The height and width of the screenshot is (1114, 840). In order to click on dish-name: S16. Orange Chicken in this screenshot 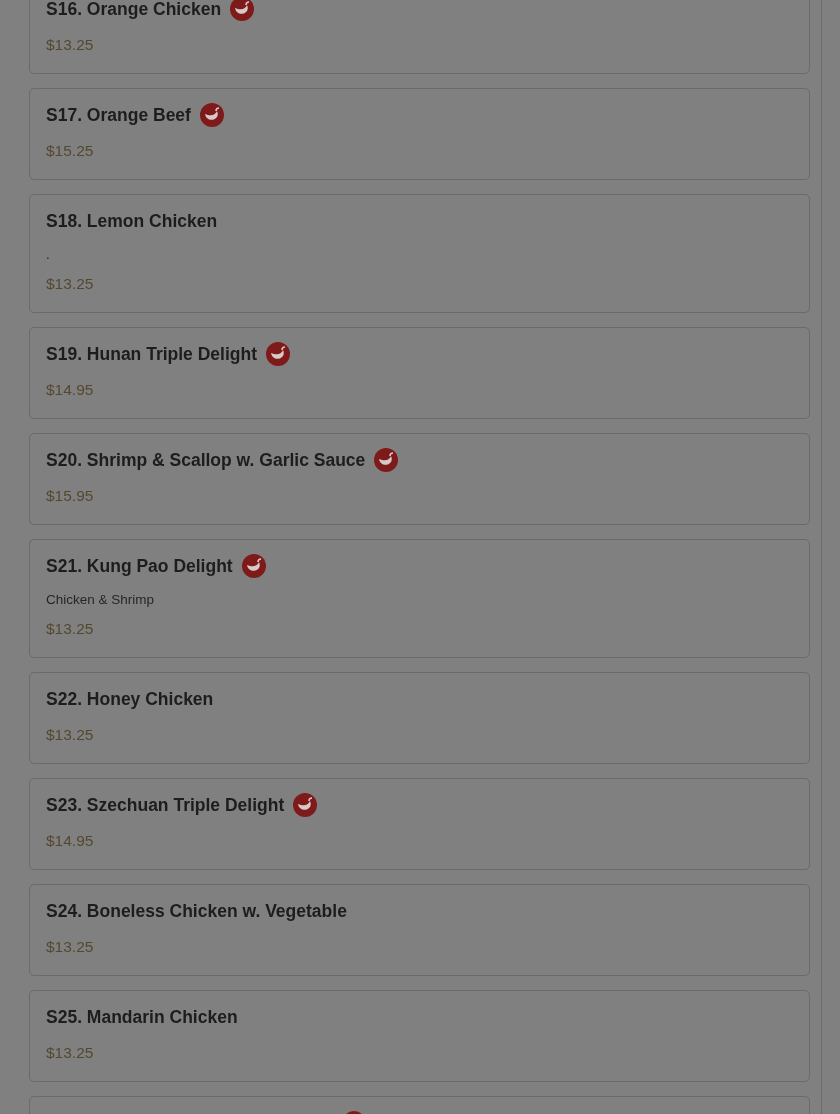, I will do `click(134, 10)`.